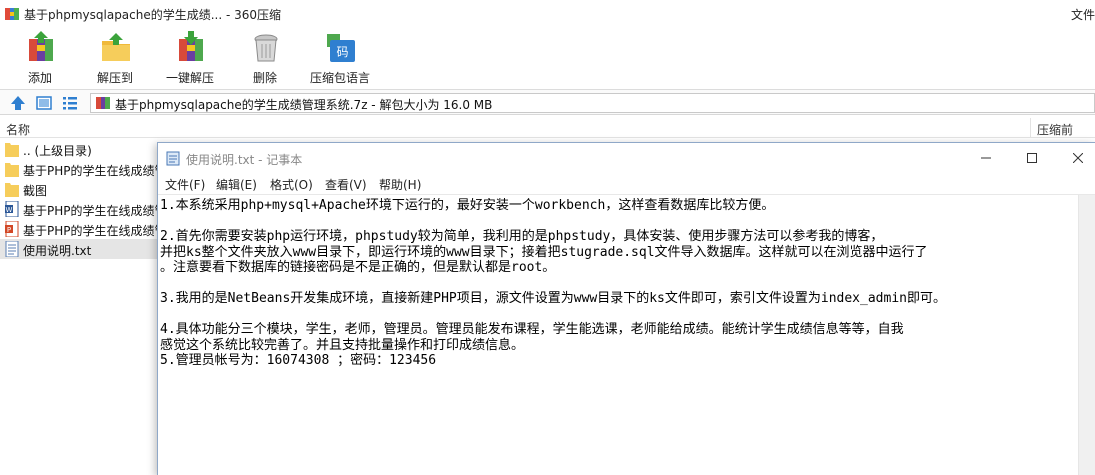 This screenshot has height=475, width=1095. Describe the element at coordinates (39, 78) in the screenshot. I see `add-button-label: 添加` at that location.